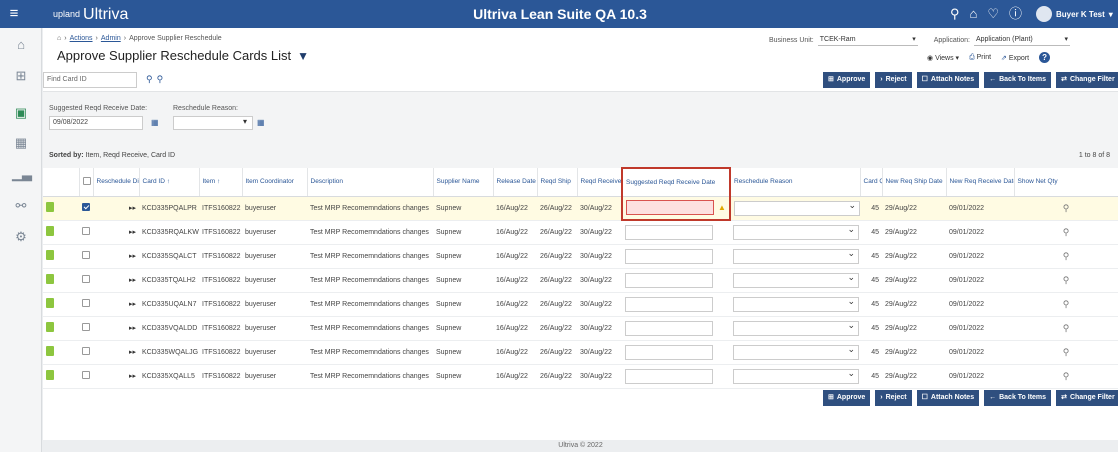 This screenshot has height=452, width=1118. Describe the element at coordinates (261, 122) in the screenshot. I see `reason-lookup-icon: ▦` at that location.